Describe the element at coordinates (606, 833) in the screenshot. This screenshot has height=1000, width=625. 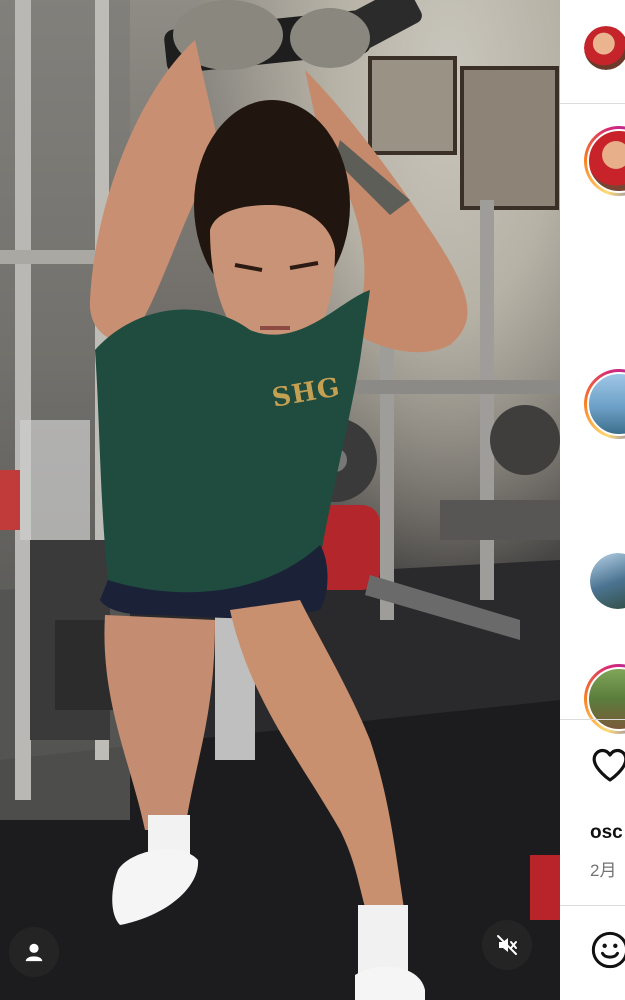
I see `post-username: osc` at that location.